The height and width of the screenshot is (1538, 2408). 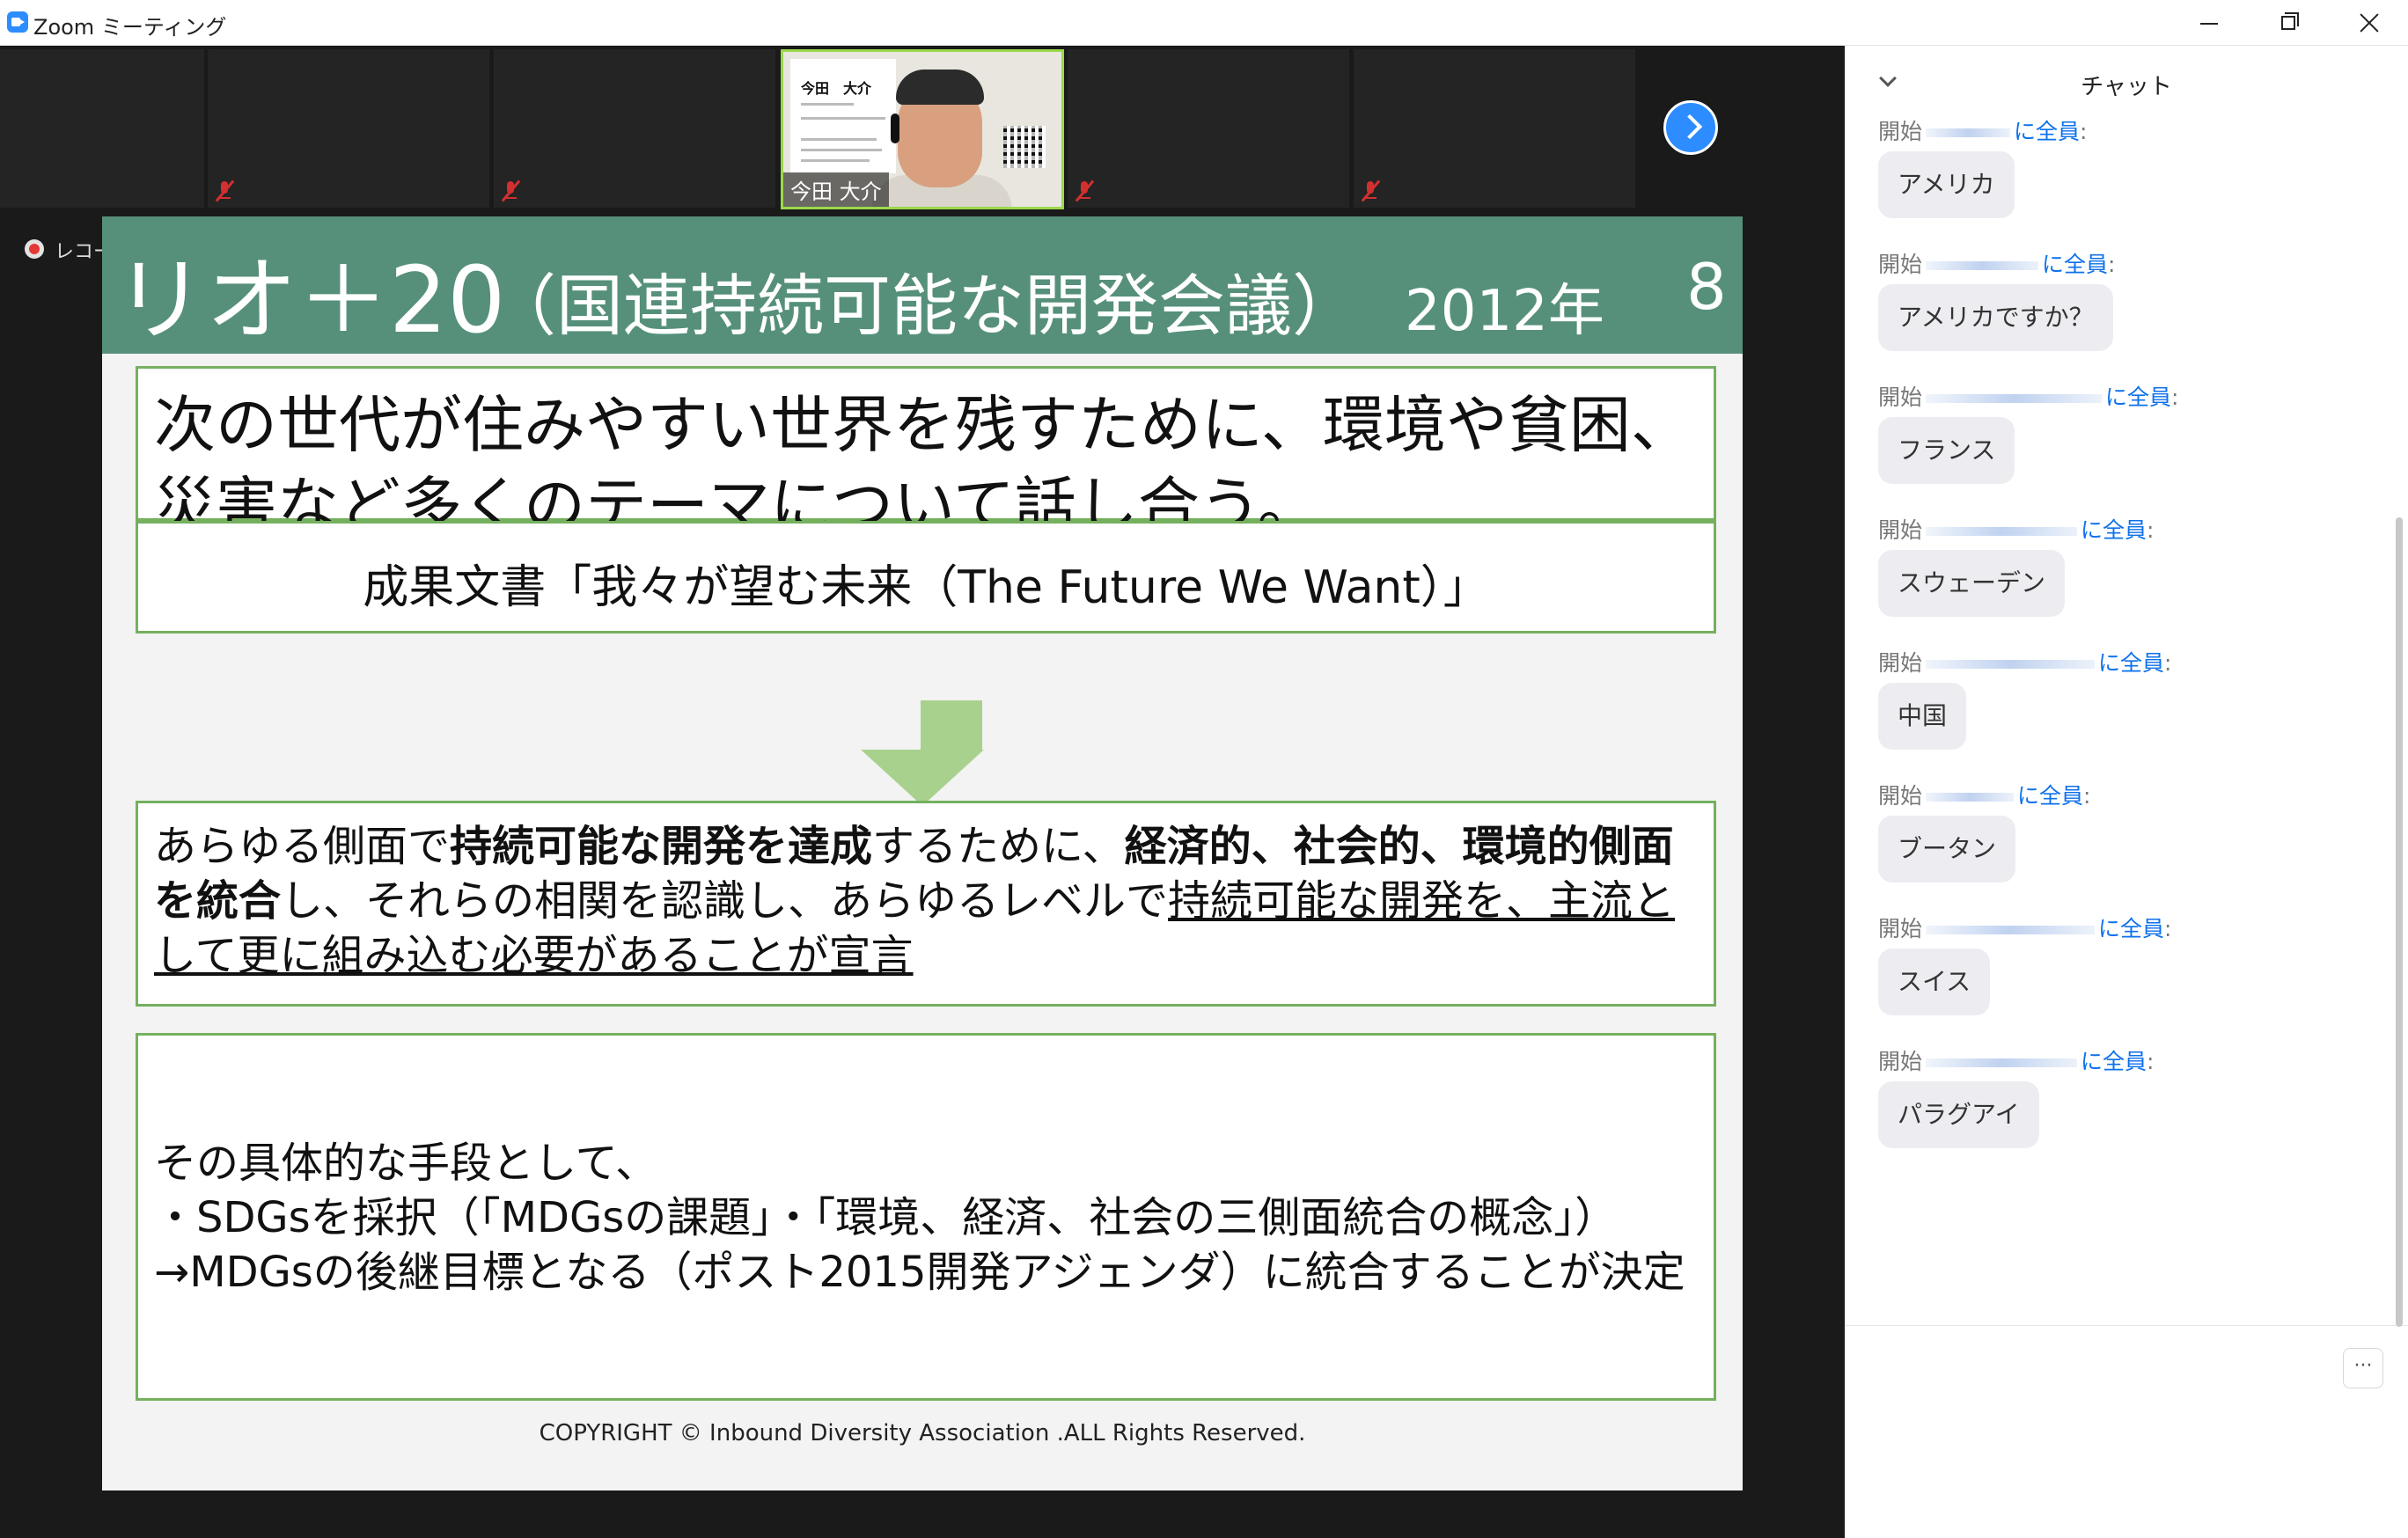 What do you see at coordinates (130, 27) in the screenshot?
I see `window-title: Zoom ミーティング` at bounding box center [130, 27].